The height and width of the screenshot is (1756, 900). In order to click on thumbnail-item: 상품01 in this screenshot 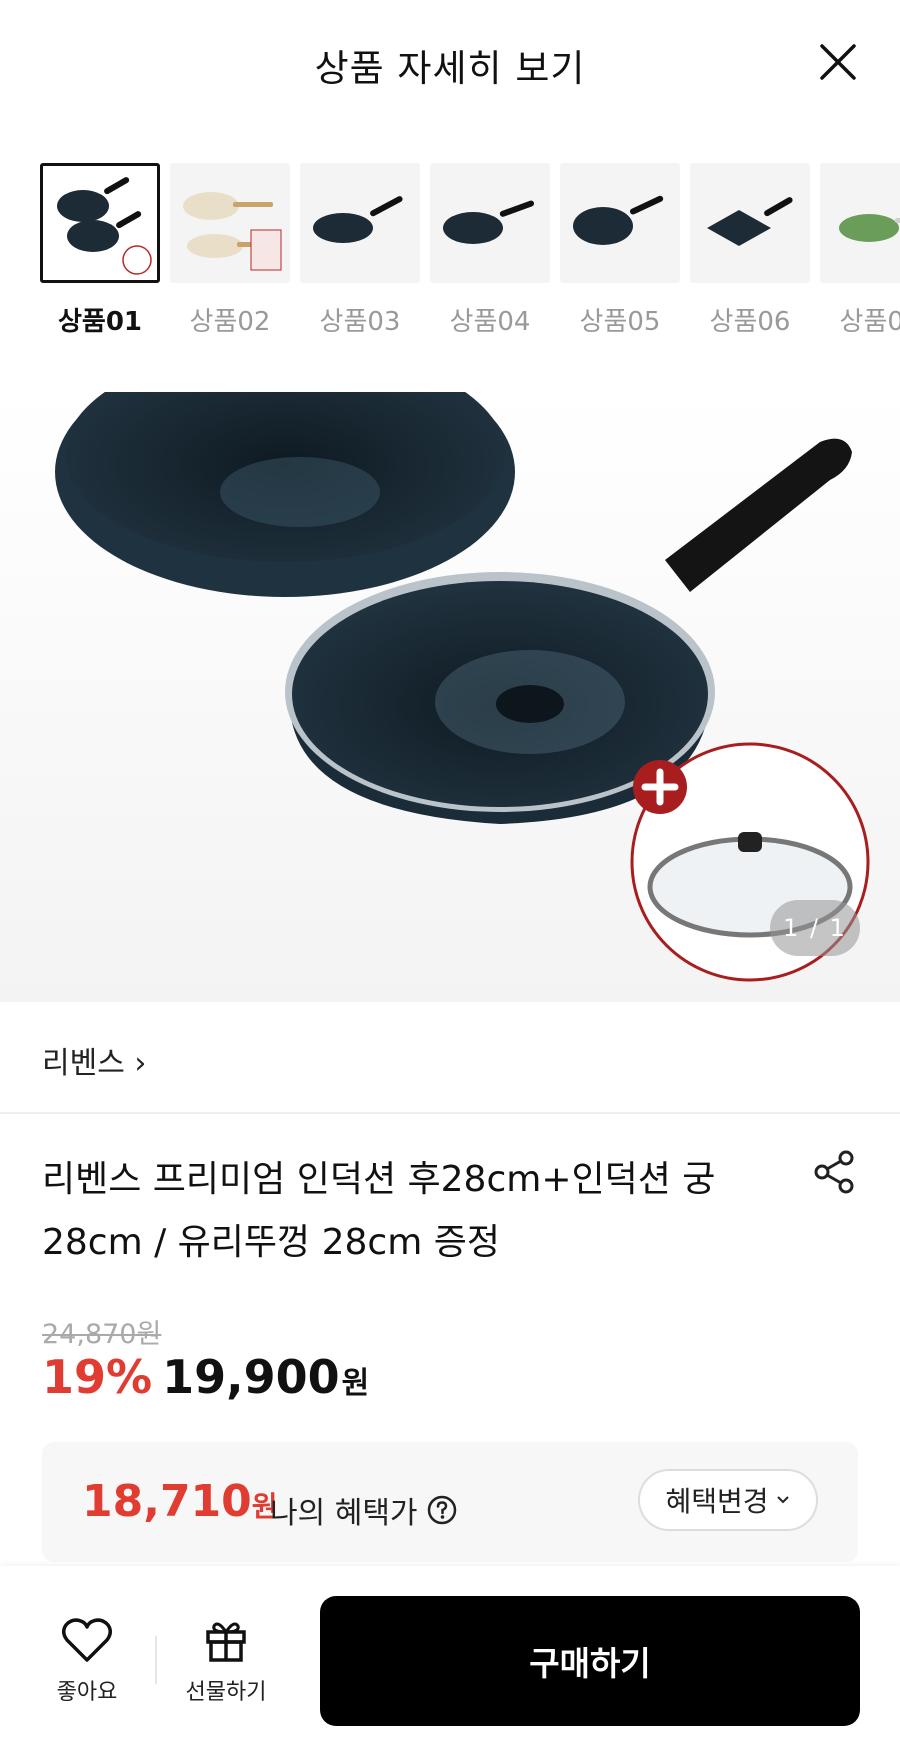, I will do `click(100, 250)`.